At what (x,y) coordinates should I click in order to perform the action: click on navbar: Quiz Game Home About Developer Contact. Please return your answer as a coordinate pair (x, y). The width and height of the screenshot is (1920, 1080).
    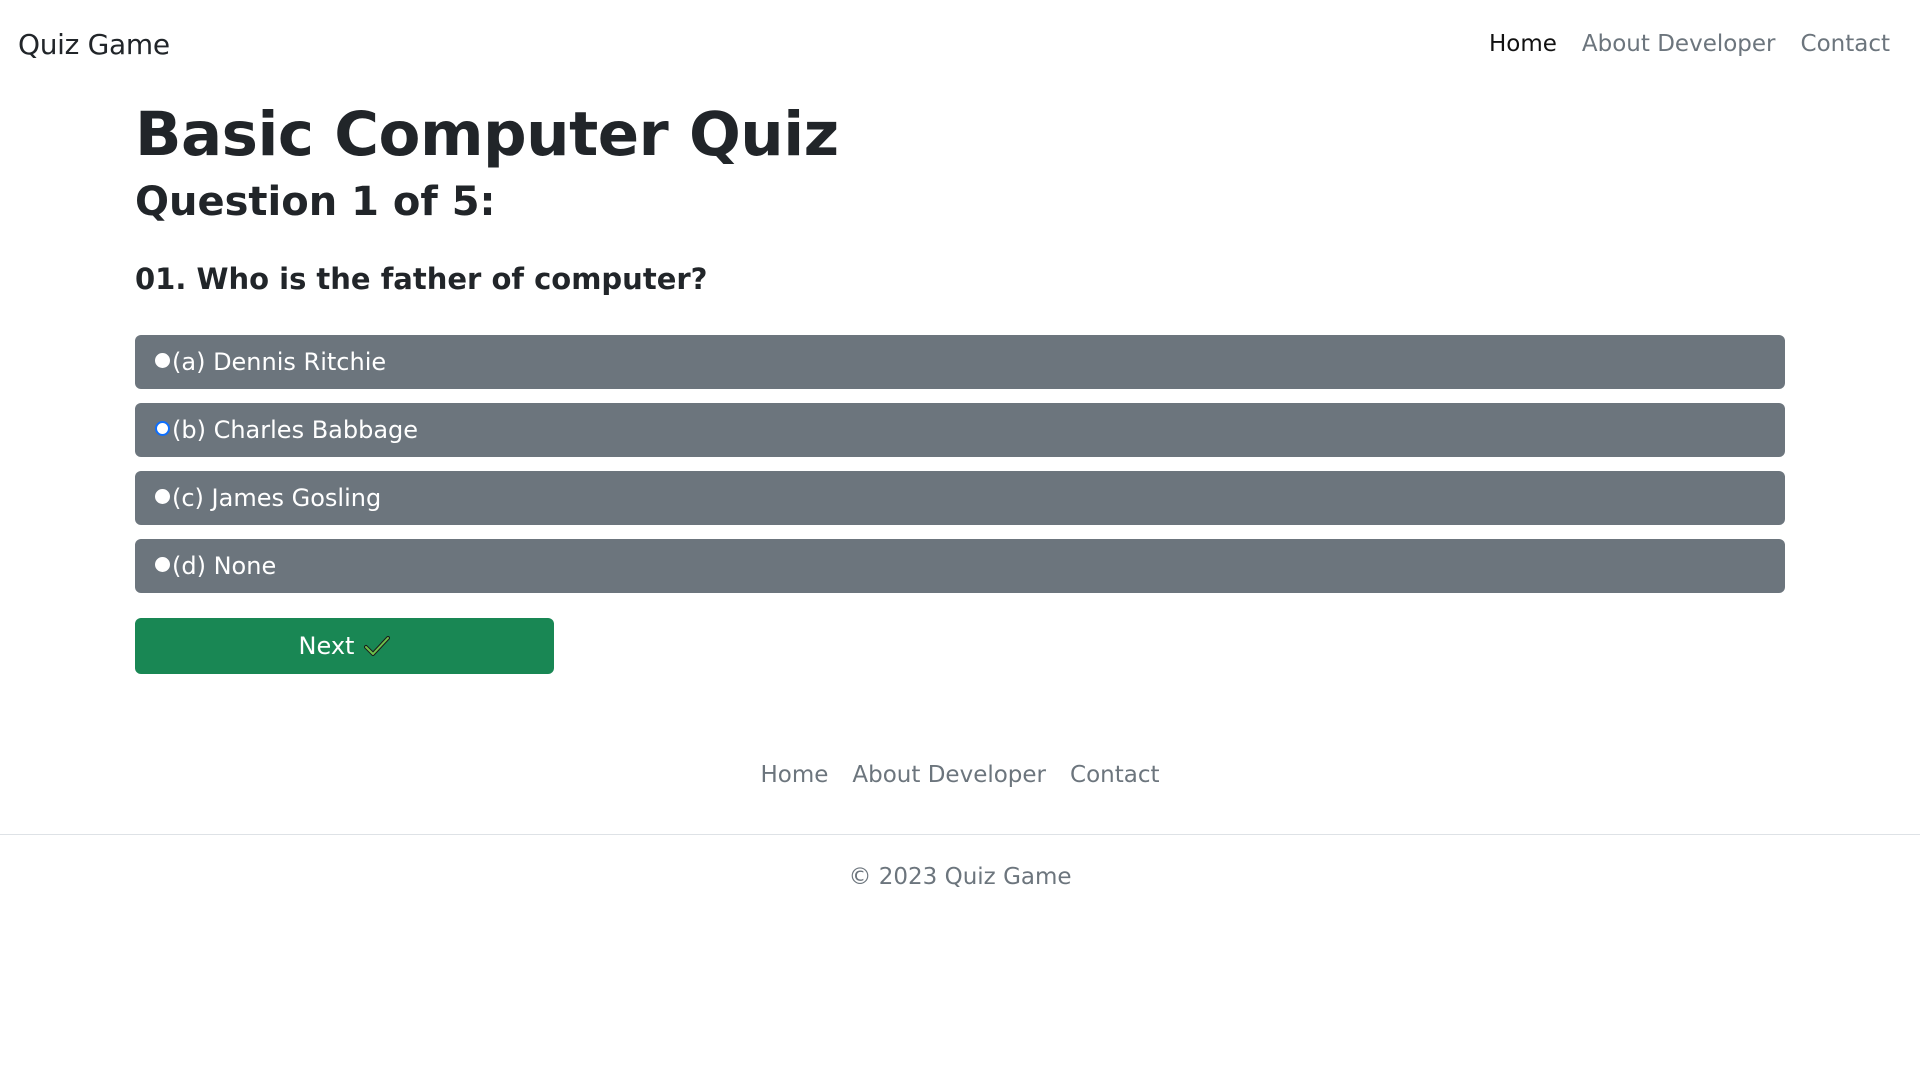
    Looking at the image, I should click on (960, 44).